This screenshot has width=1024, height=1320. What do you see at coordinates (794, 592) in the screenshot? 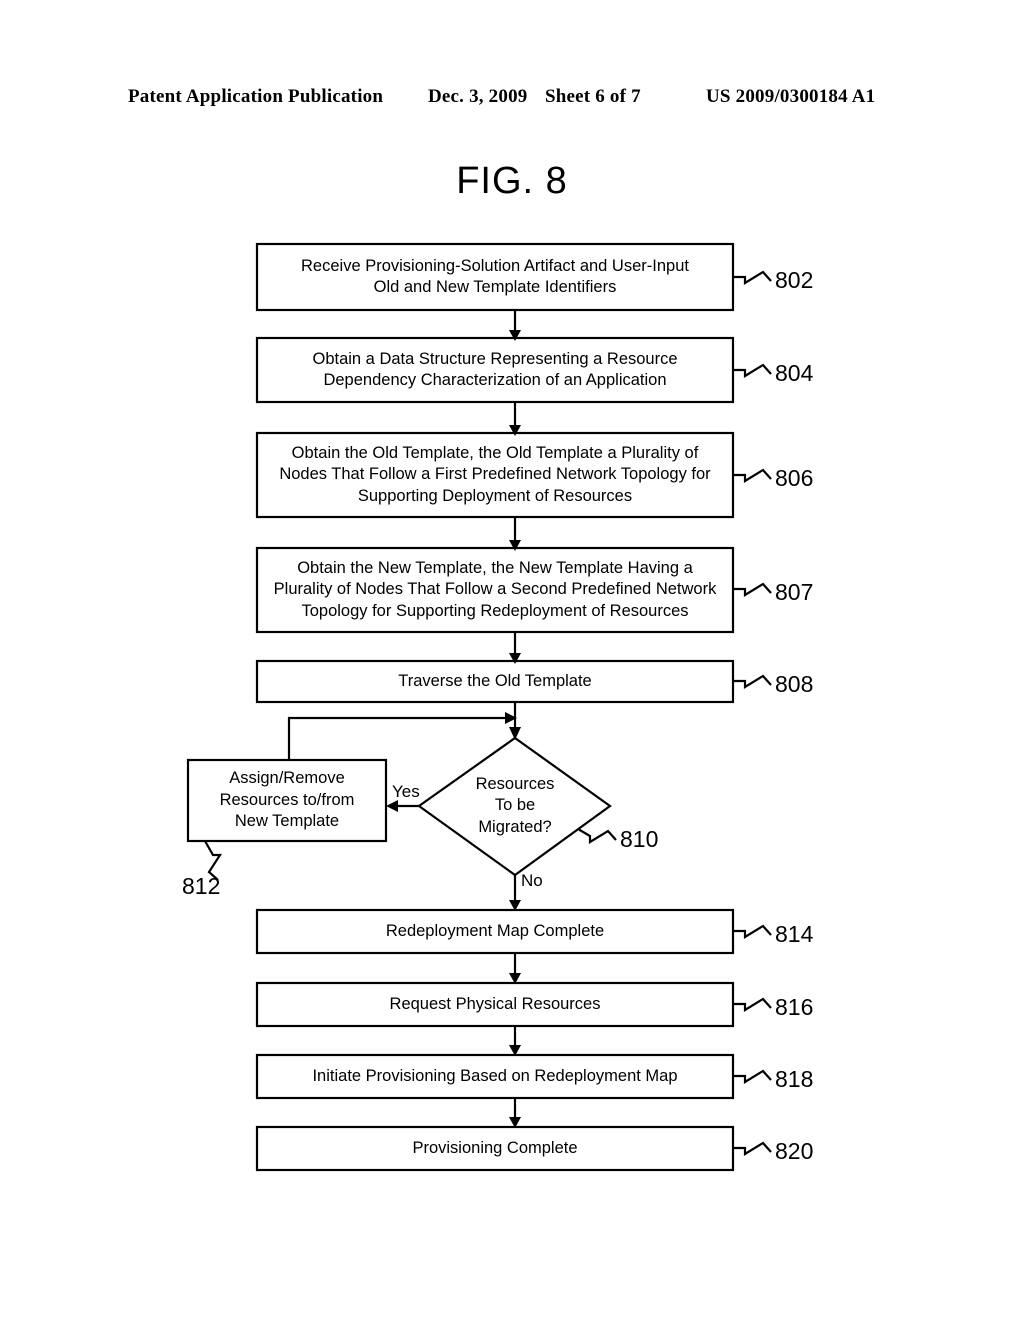
I see `ref-num-807: 807` at bounding box center [794, 592].